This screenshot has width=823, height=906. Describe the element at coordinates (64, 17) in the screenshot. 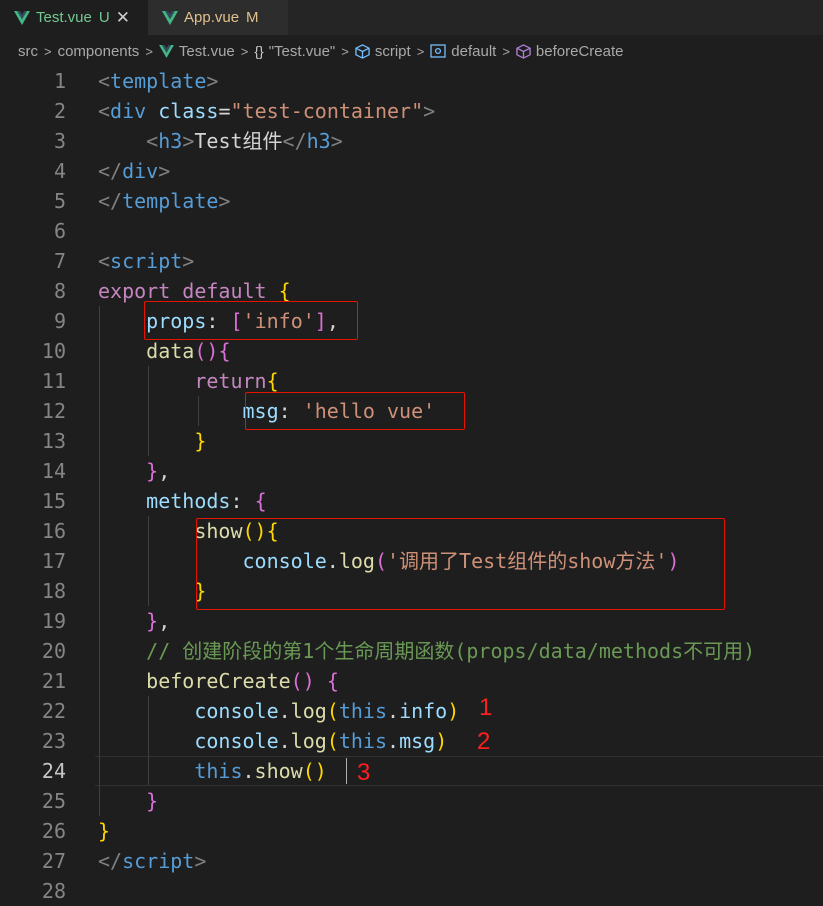

I see `tab-label: Test.vue` at that location.